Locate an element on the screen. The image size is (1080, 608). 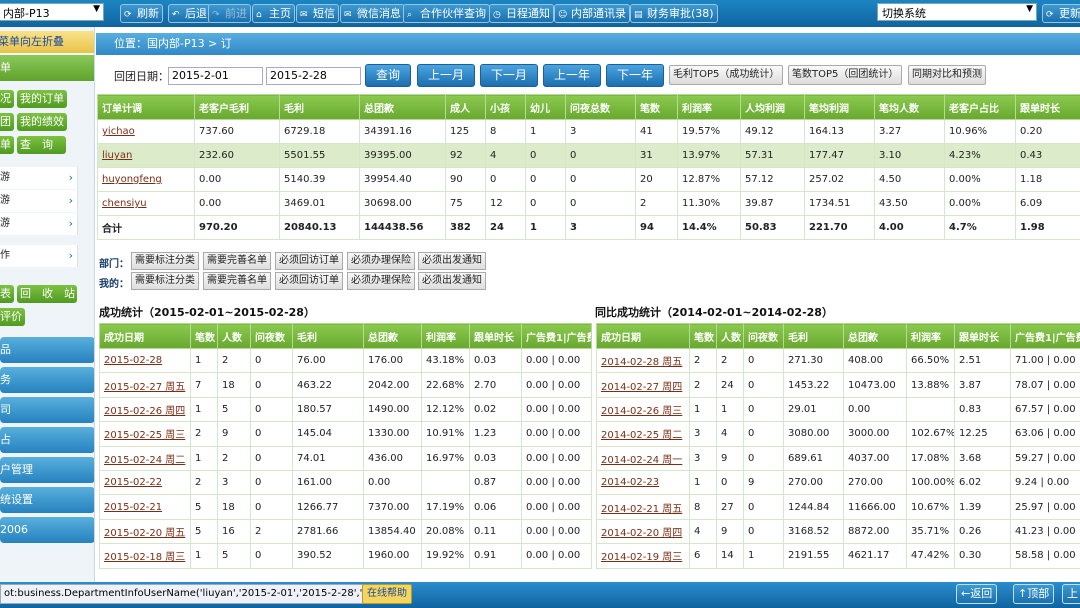
date-link: 2014-02-27 周四 is located at coordinates (643, 385).